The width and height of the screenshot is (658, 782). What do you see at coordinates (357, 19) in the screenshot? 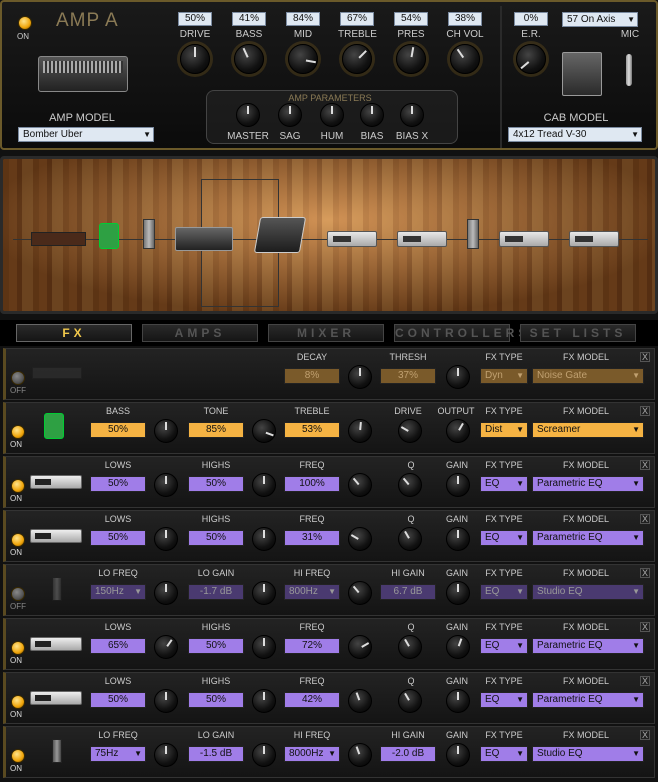
I see `treble-value: 67%` at bounding box center [357, 19].